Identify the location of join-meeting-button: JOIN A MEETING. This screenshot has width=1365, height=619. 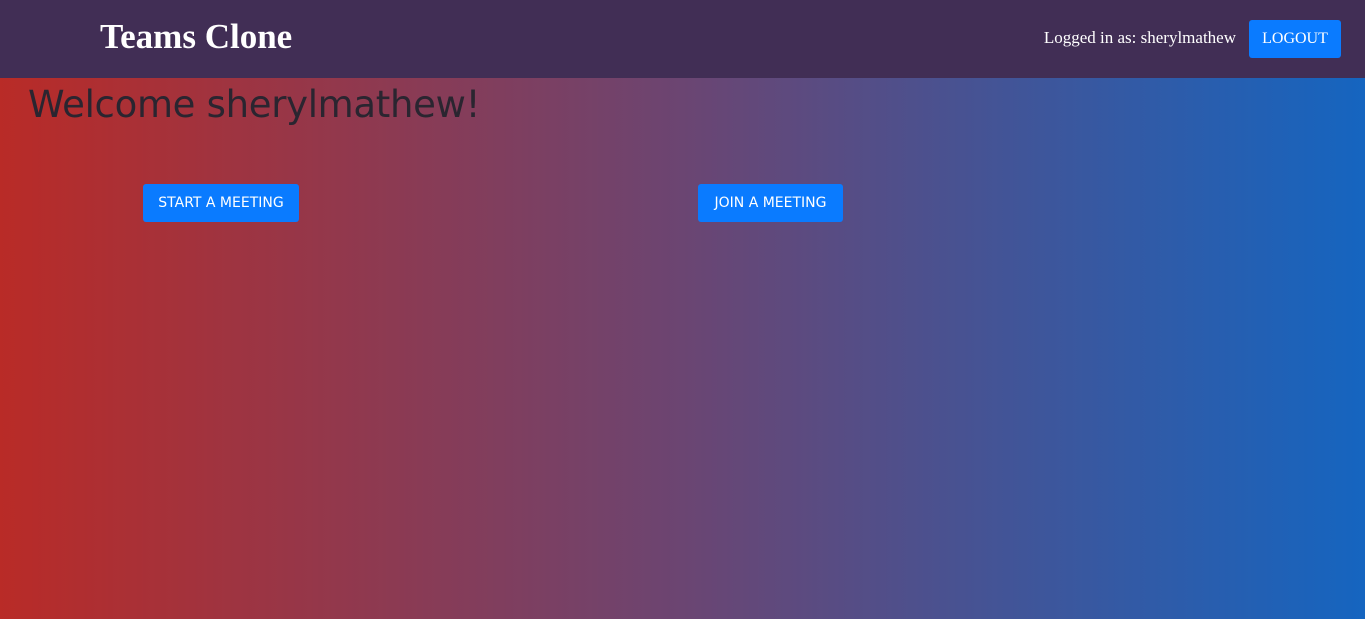
(770, 203).